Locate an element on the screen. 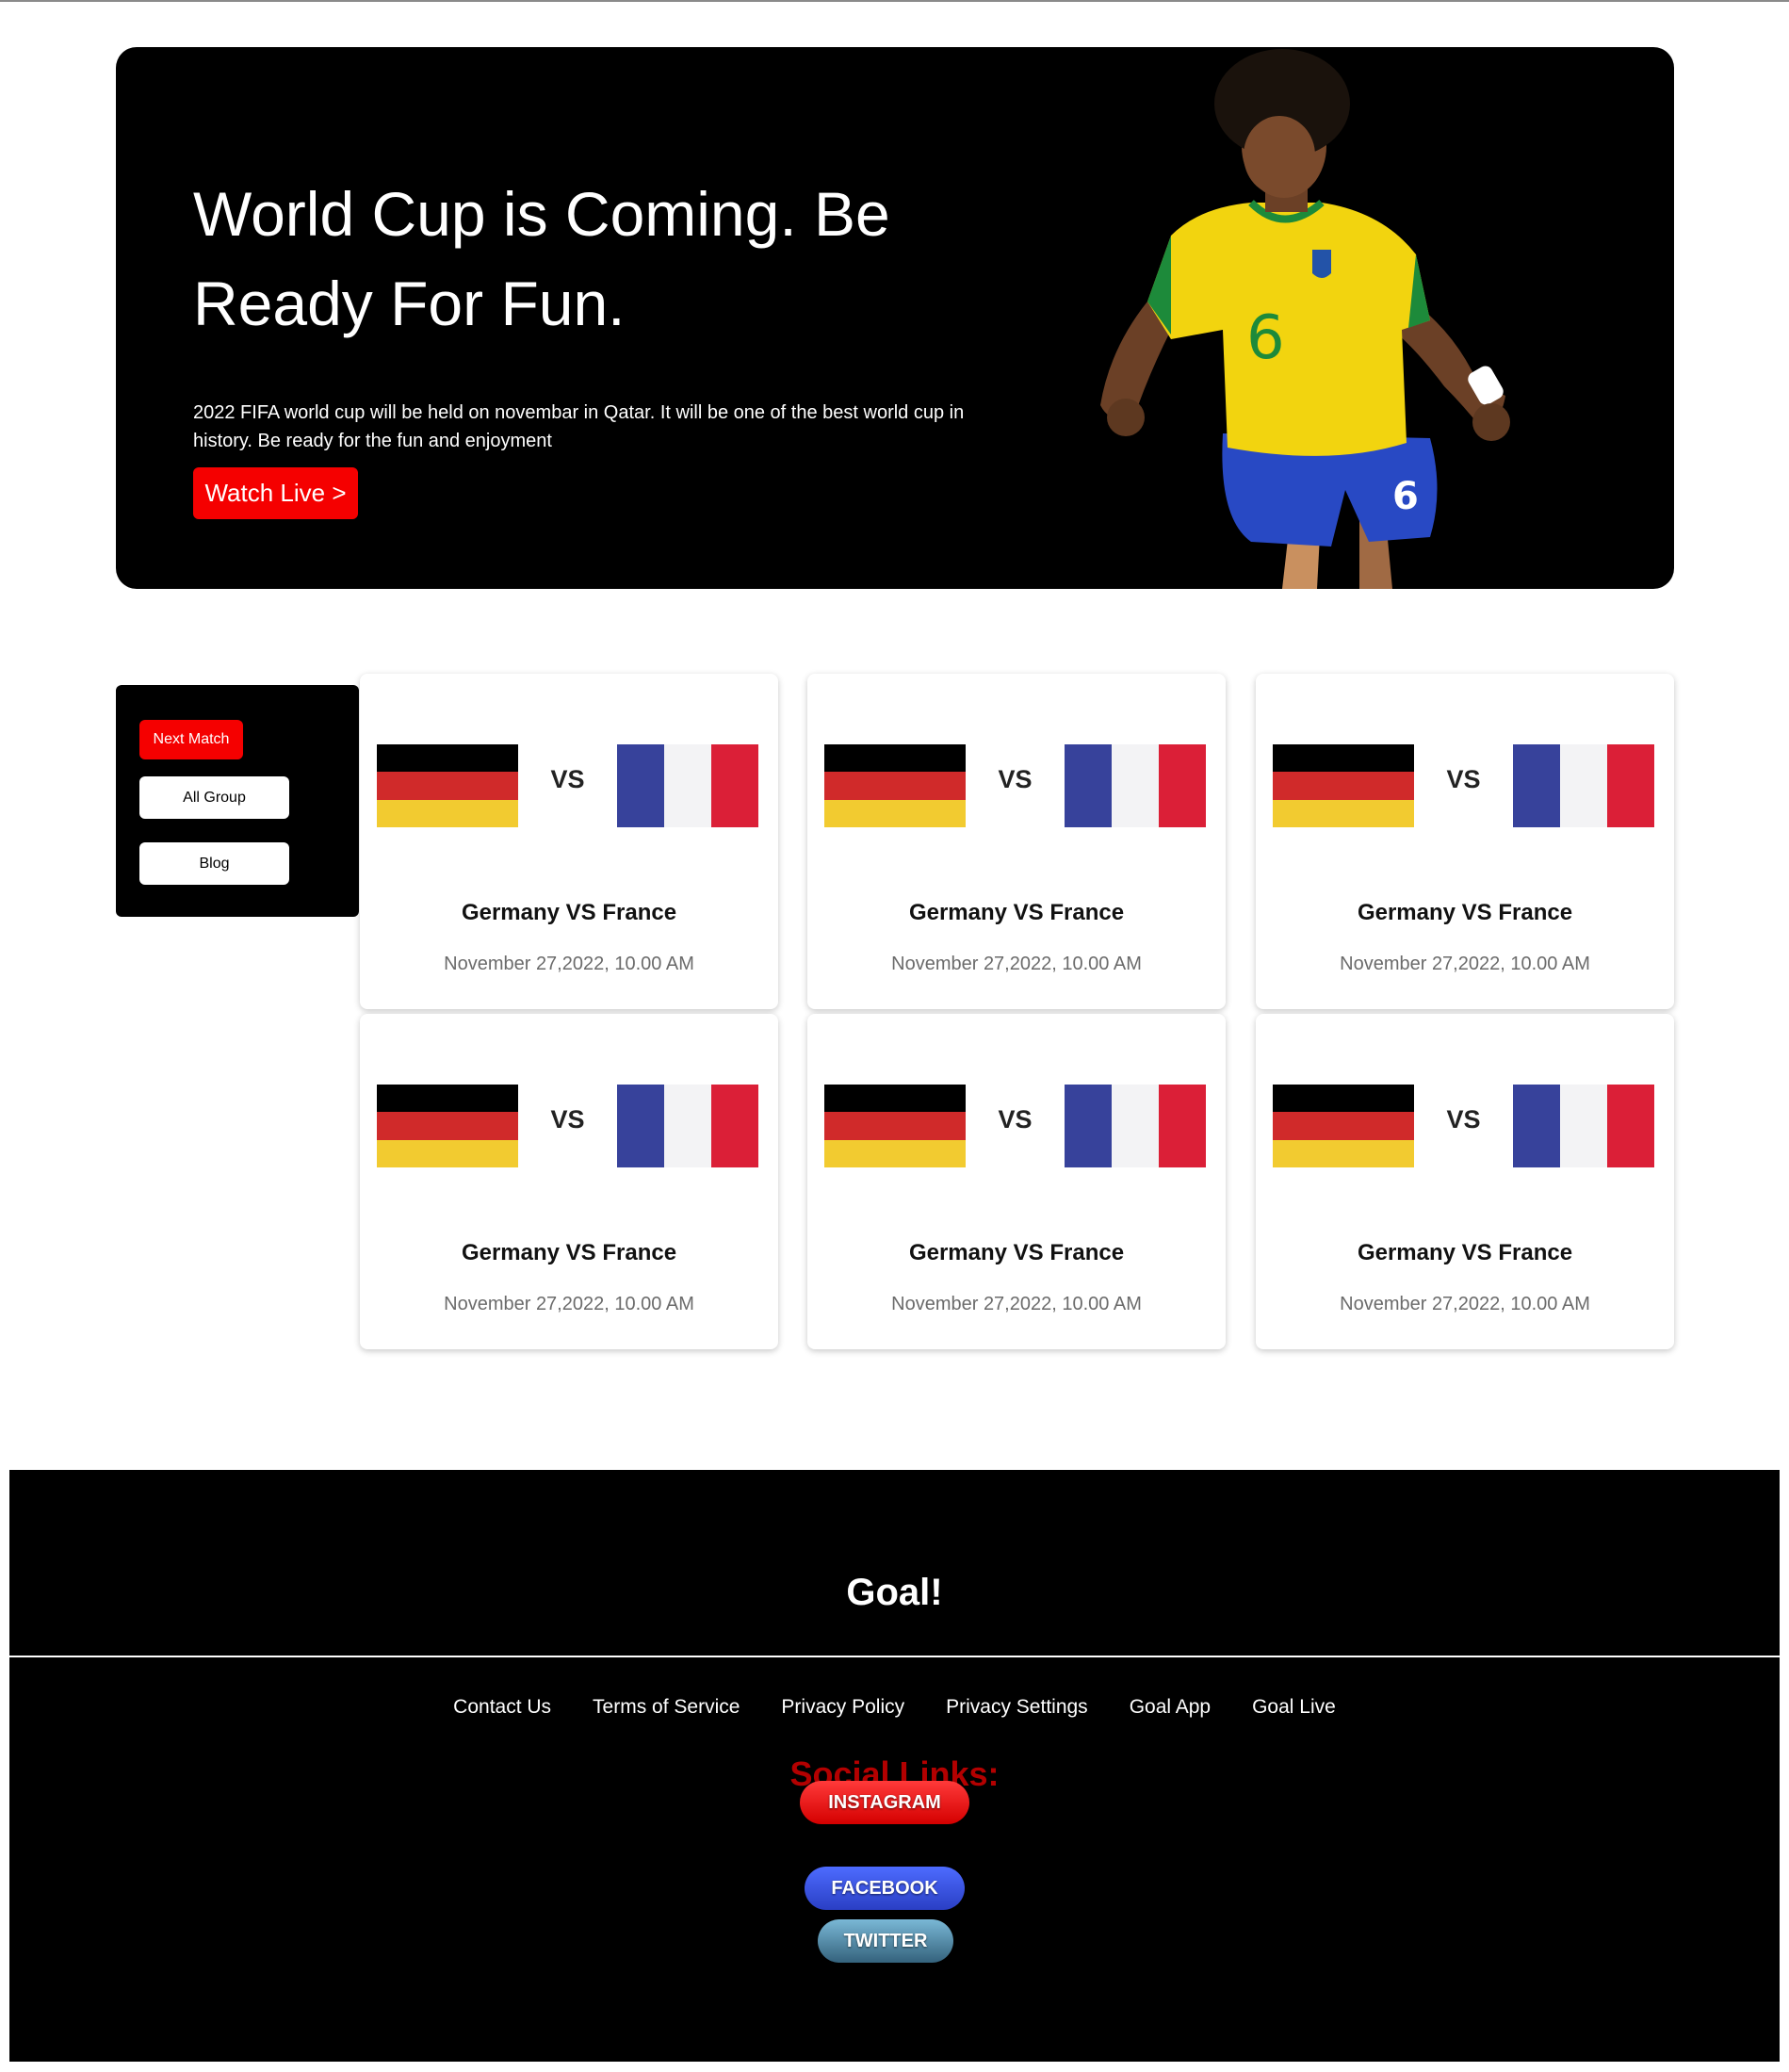 This screenshot has height=2072, width=1789. footer-link-privacy-settings: Privacy Settings is located at coordinates (1017, 1707).